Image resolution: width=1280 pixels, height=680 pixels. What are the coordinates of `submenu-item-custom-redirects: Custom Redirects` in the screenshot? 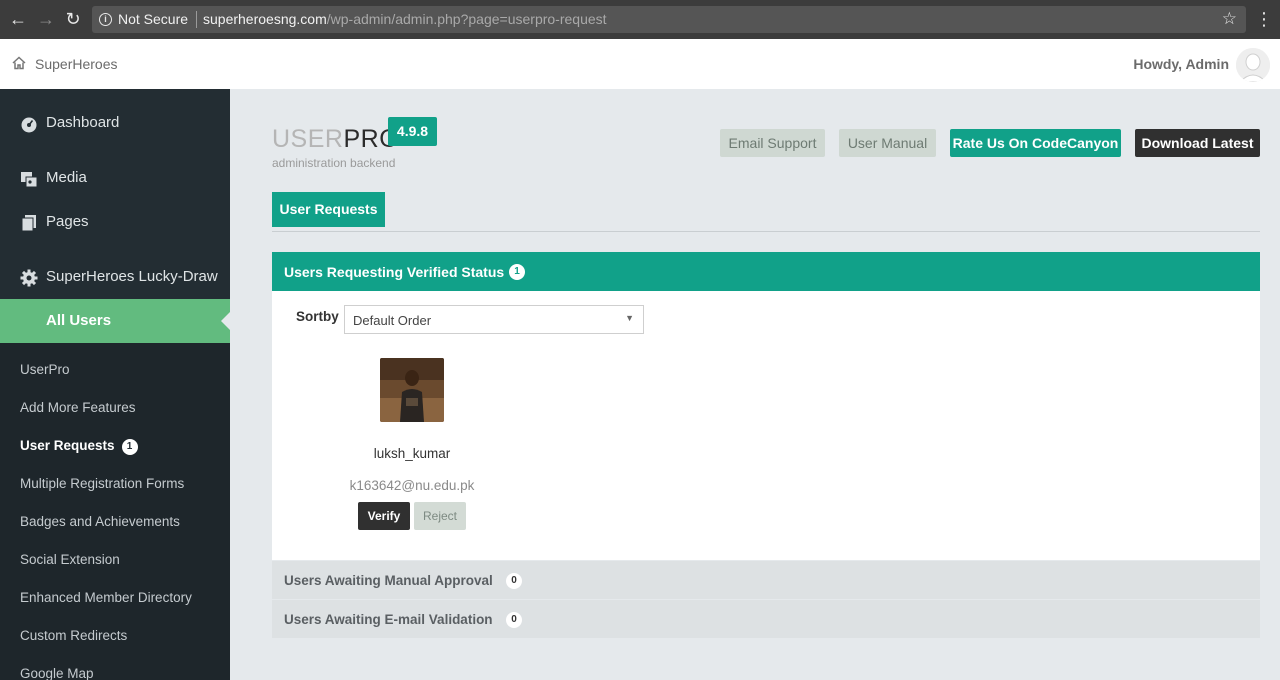 It's located at (73, 635).